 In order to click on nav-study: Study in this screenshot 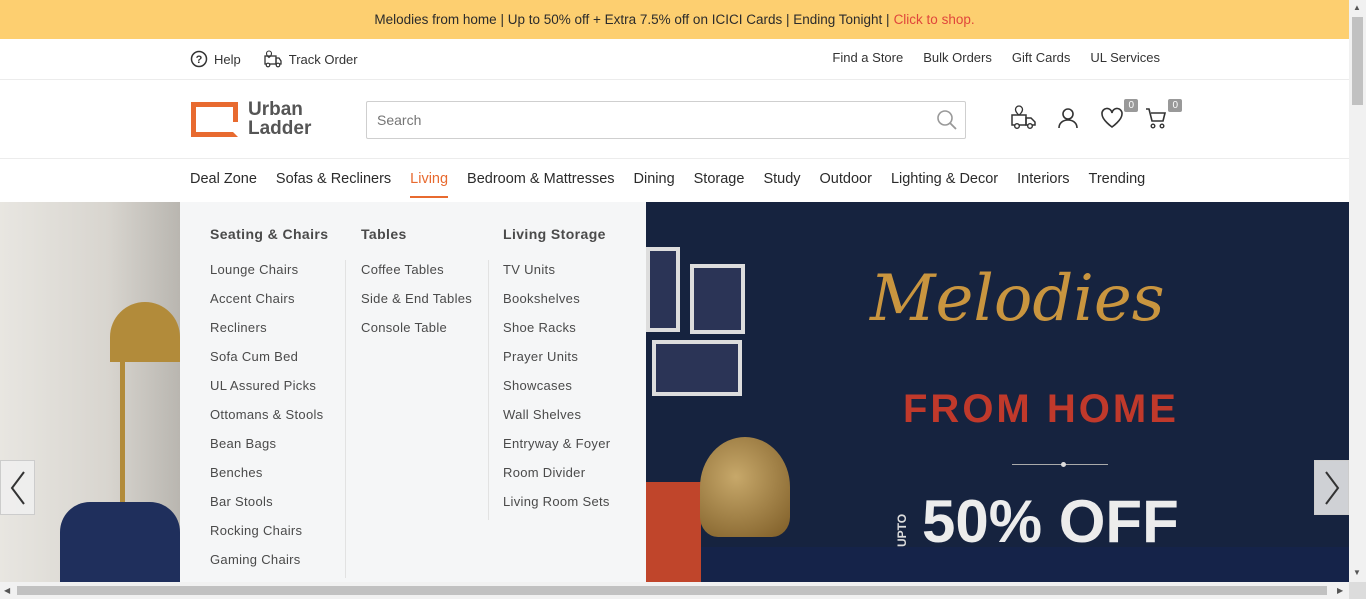, I will do `click(781, 184)`.